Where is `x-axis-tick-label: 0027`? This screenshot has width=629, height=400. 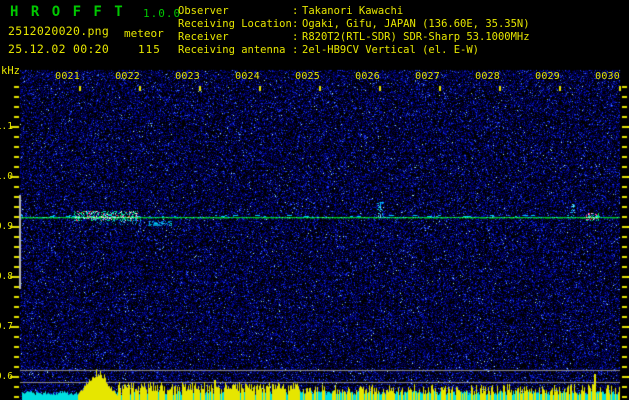 x-axis-tick-label: 0027 is located at coordinates (427, 76).